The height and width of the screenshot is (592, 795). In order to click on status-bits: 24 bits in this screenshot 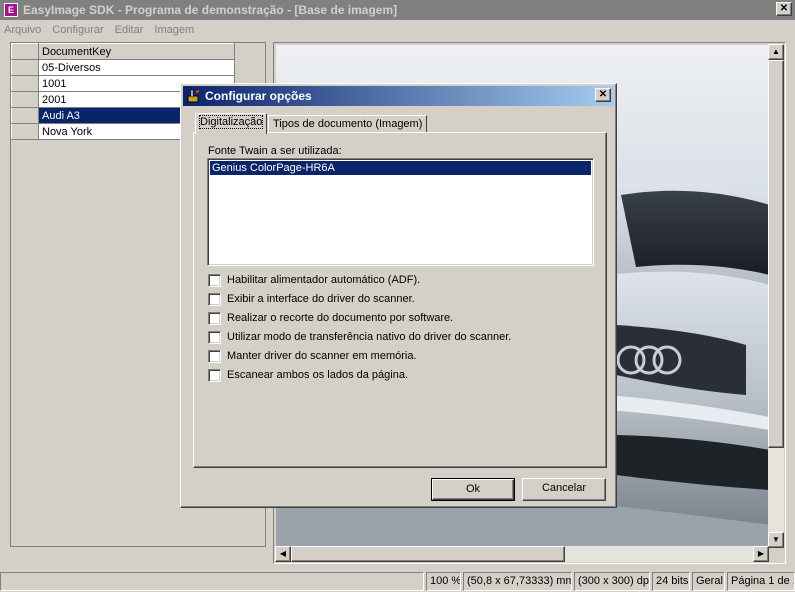, I will do `click(671, 581)`.